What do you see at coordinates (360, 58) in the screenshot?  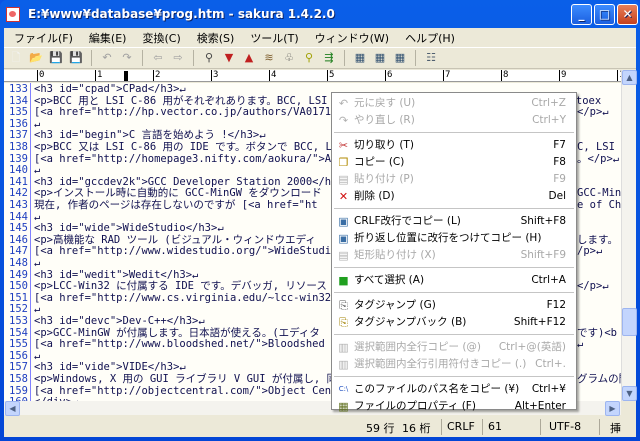 I see `settings-icon: ▦` at bounding box center [360, 58].